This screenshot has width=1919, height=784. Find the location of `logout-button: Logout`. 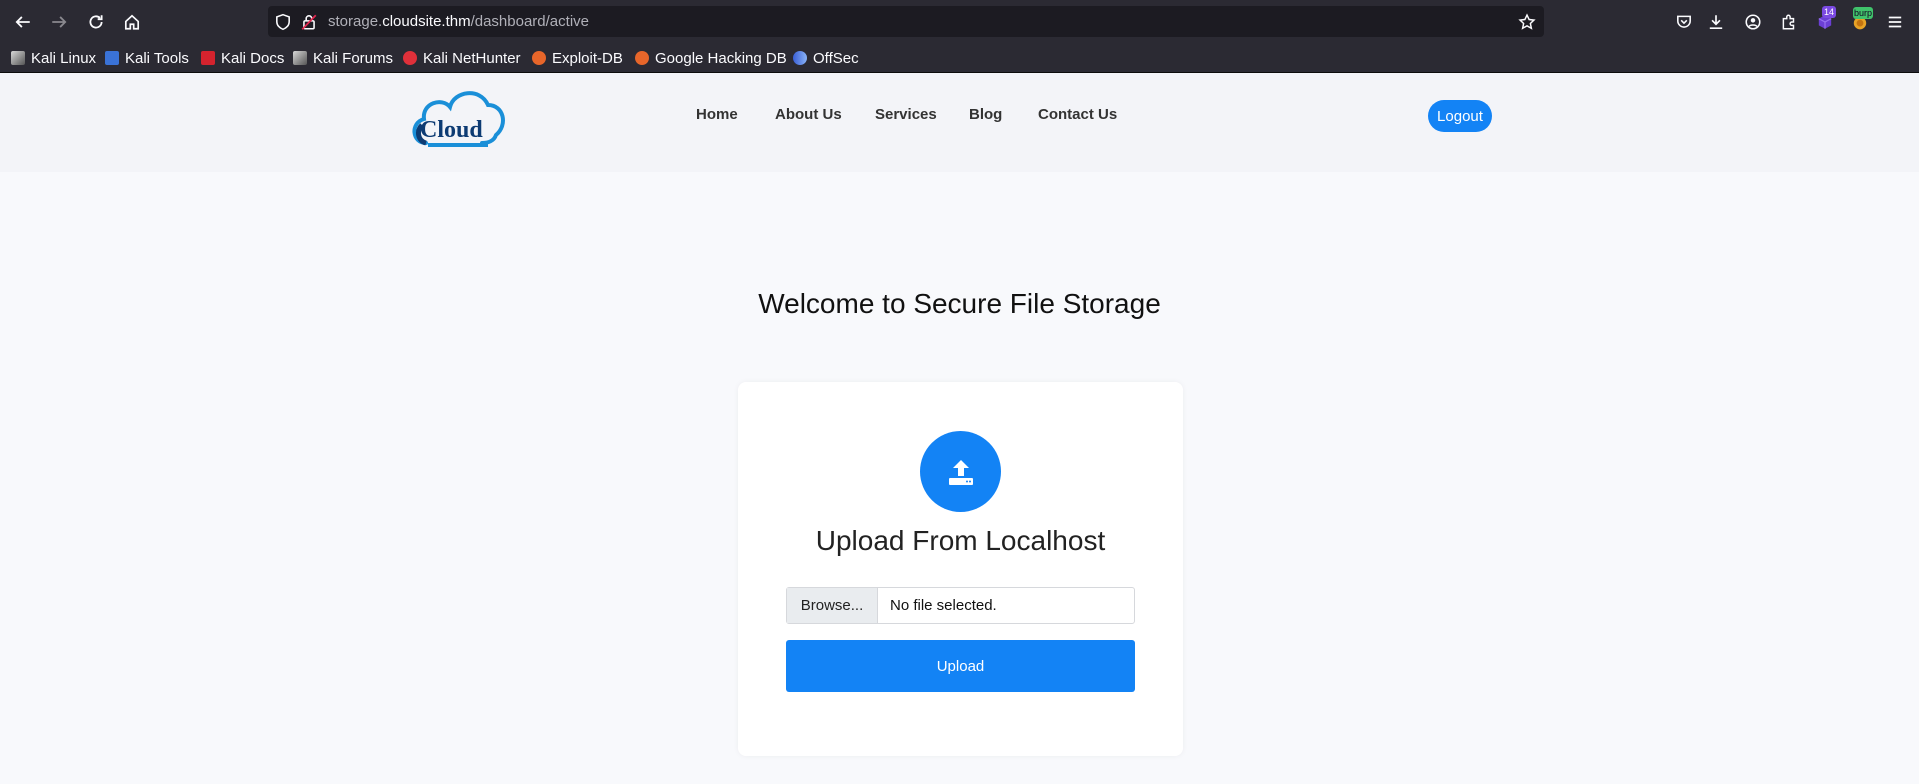

logout-button: Logout is located at coordinates (1460, 116).